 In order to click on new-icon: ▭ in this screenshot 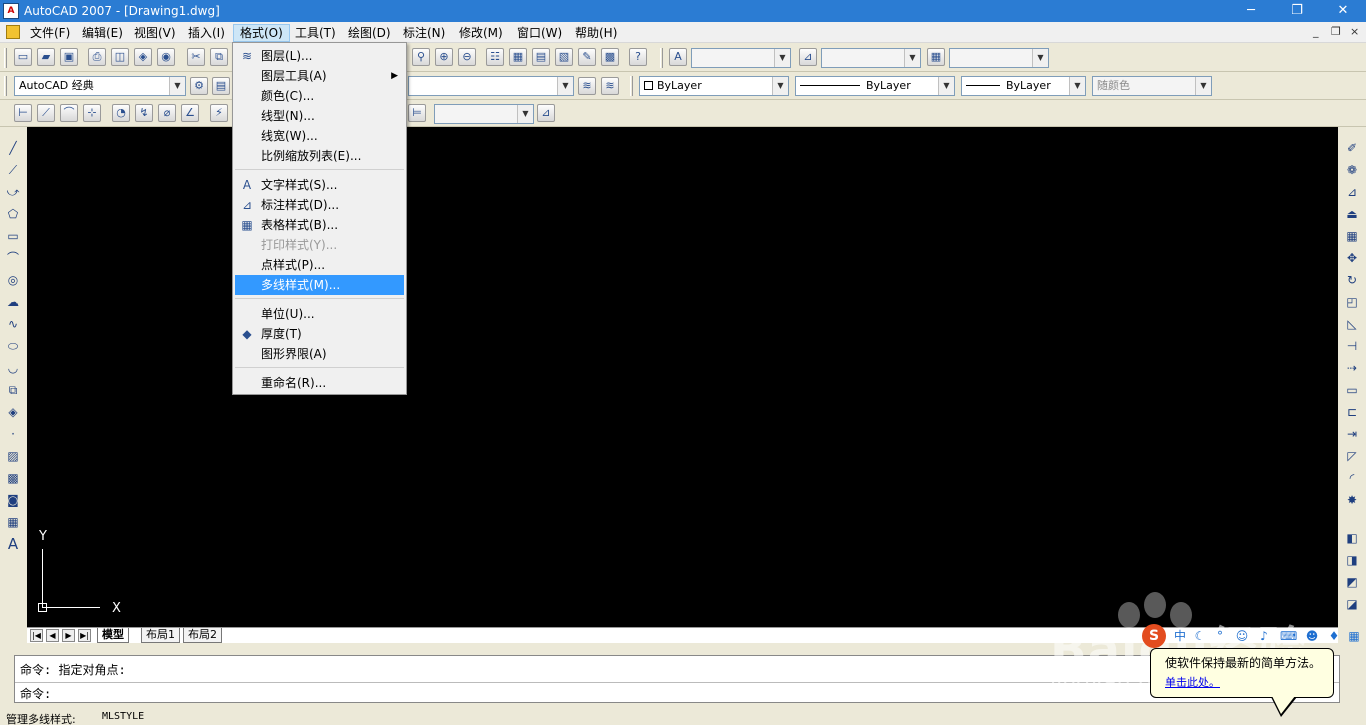, I will do `click(23, 57)`.